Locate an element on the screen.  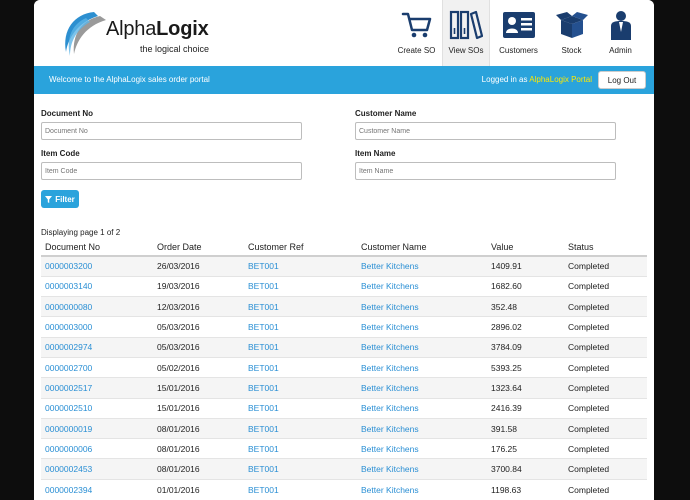
nav-customers: Customers is located at coordinates (518, 33).